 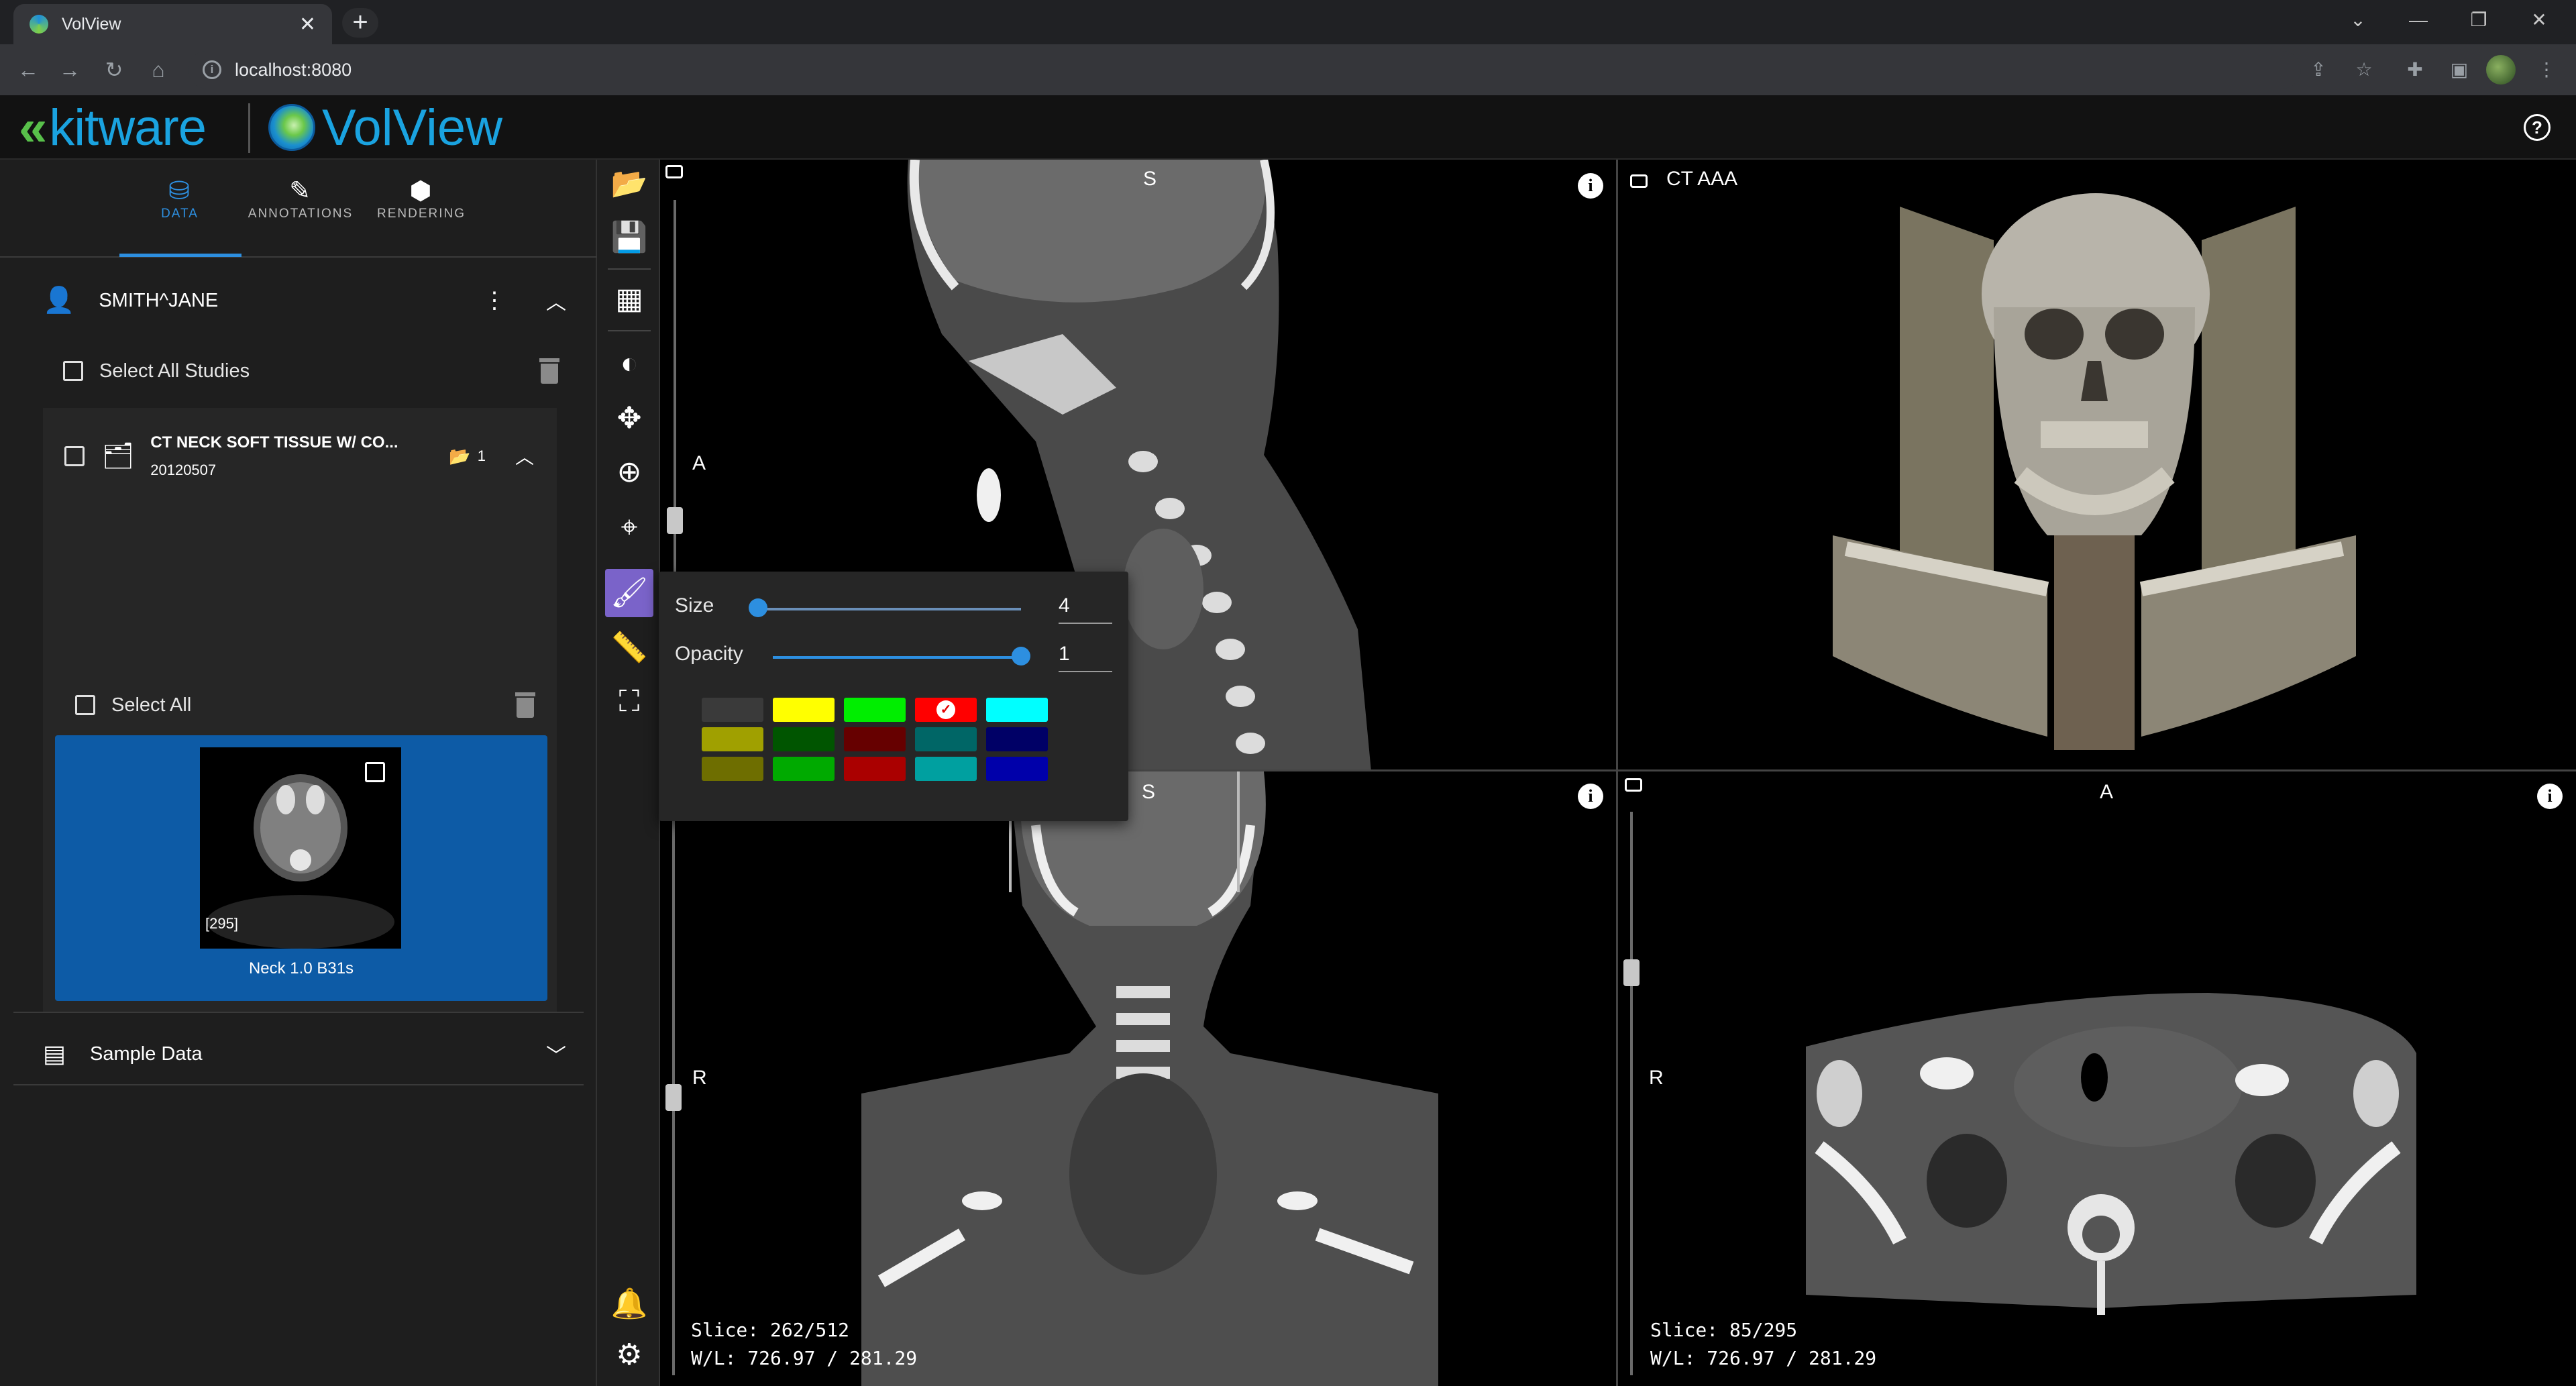 What do you see at coordinates (183, 470) in the screenshot?
I see `study-date: 20120507` at bounding box center [183, 470].